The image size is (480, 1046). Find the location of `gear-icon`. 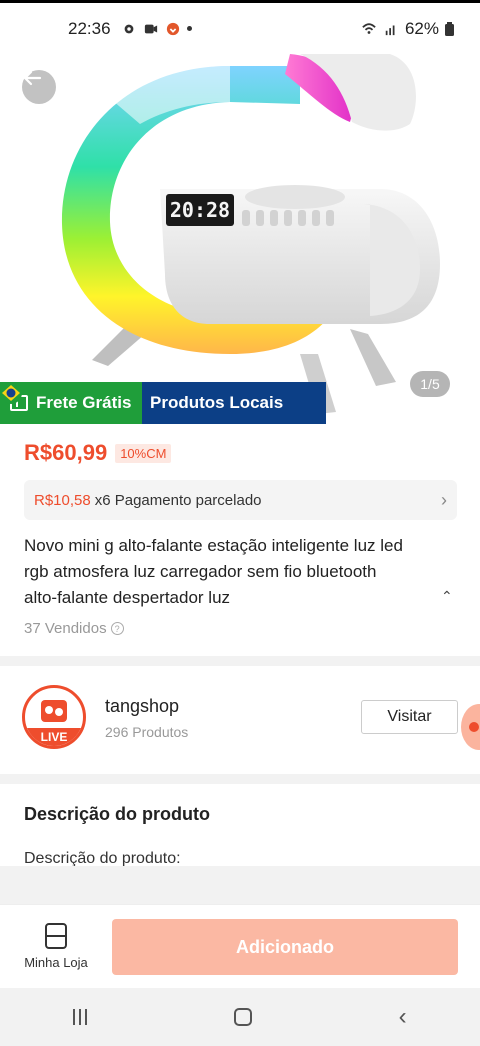

gear-icon is located at coordinates (128, 28).